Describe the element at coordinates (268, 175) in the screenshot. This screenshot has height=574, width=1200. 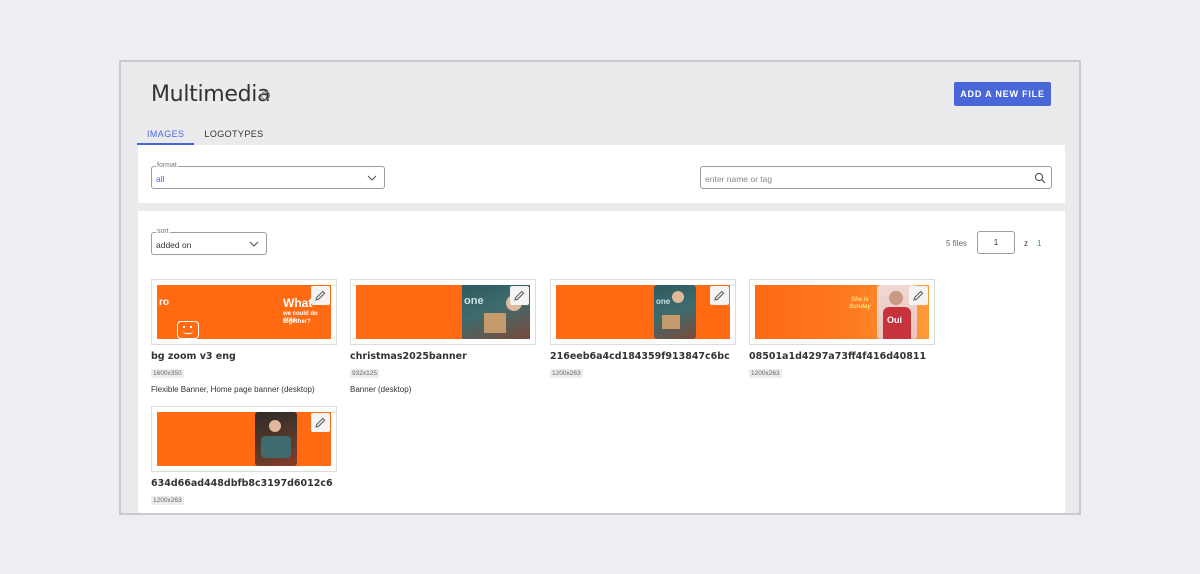
I see `format-select: format all` at that location.